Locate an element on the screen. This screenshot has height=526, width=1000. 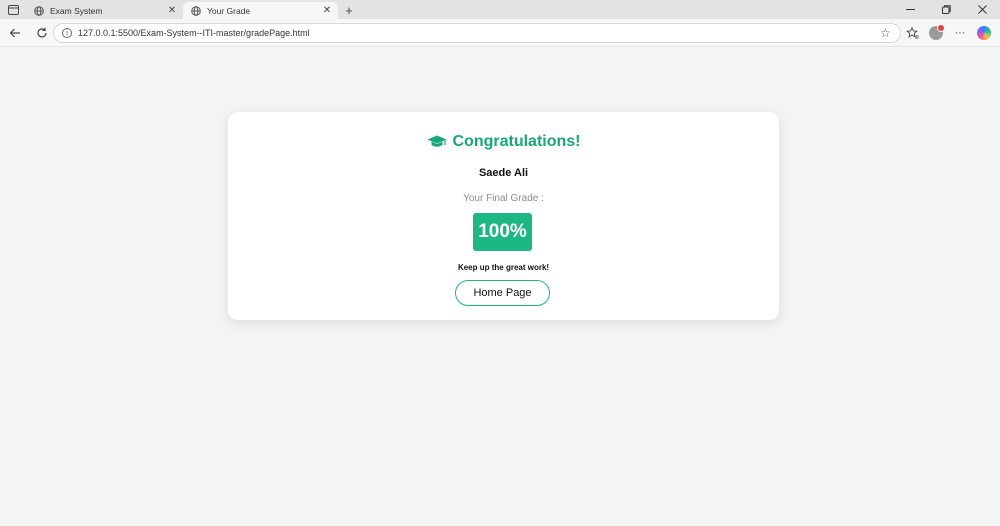
close-window-button is located at coordinates (982, 9).